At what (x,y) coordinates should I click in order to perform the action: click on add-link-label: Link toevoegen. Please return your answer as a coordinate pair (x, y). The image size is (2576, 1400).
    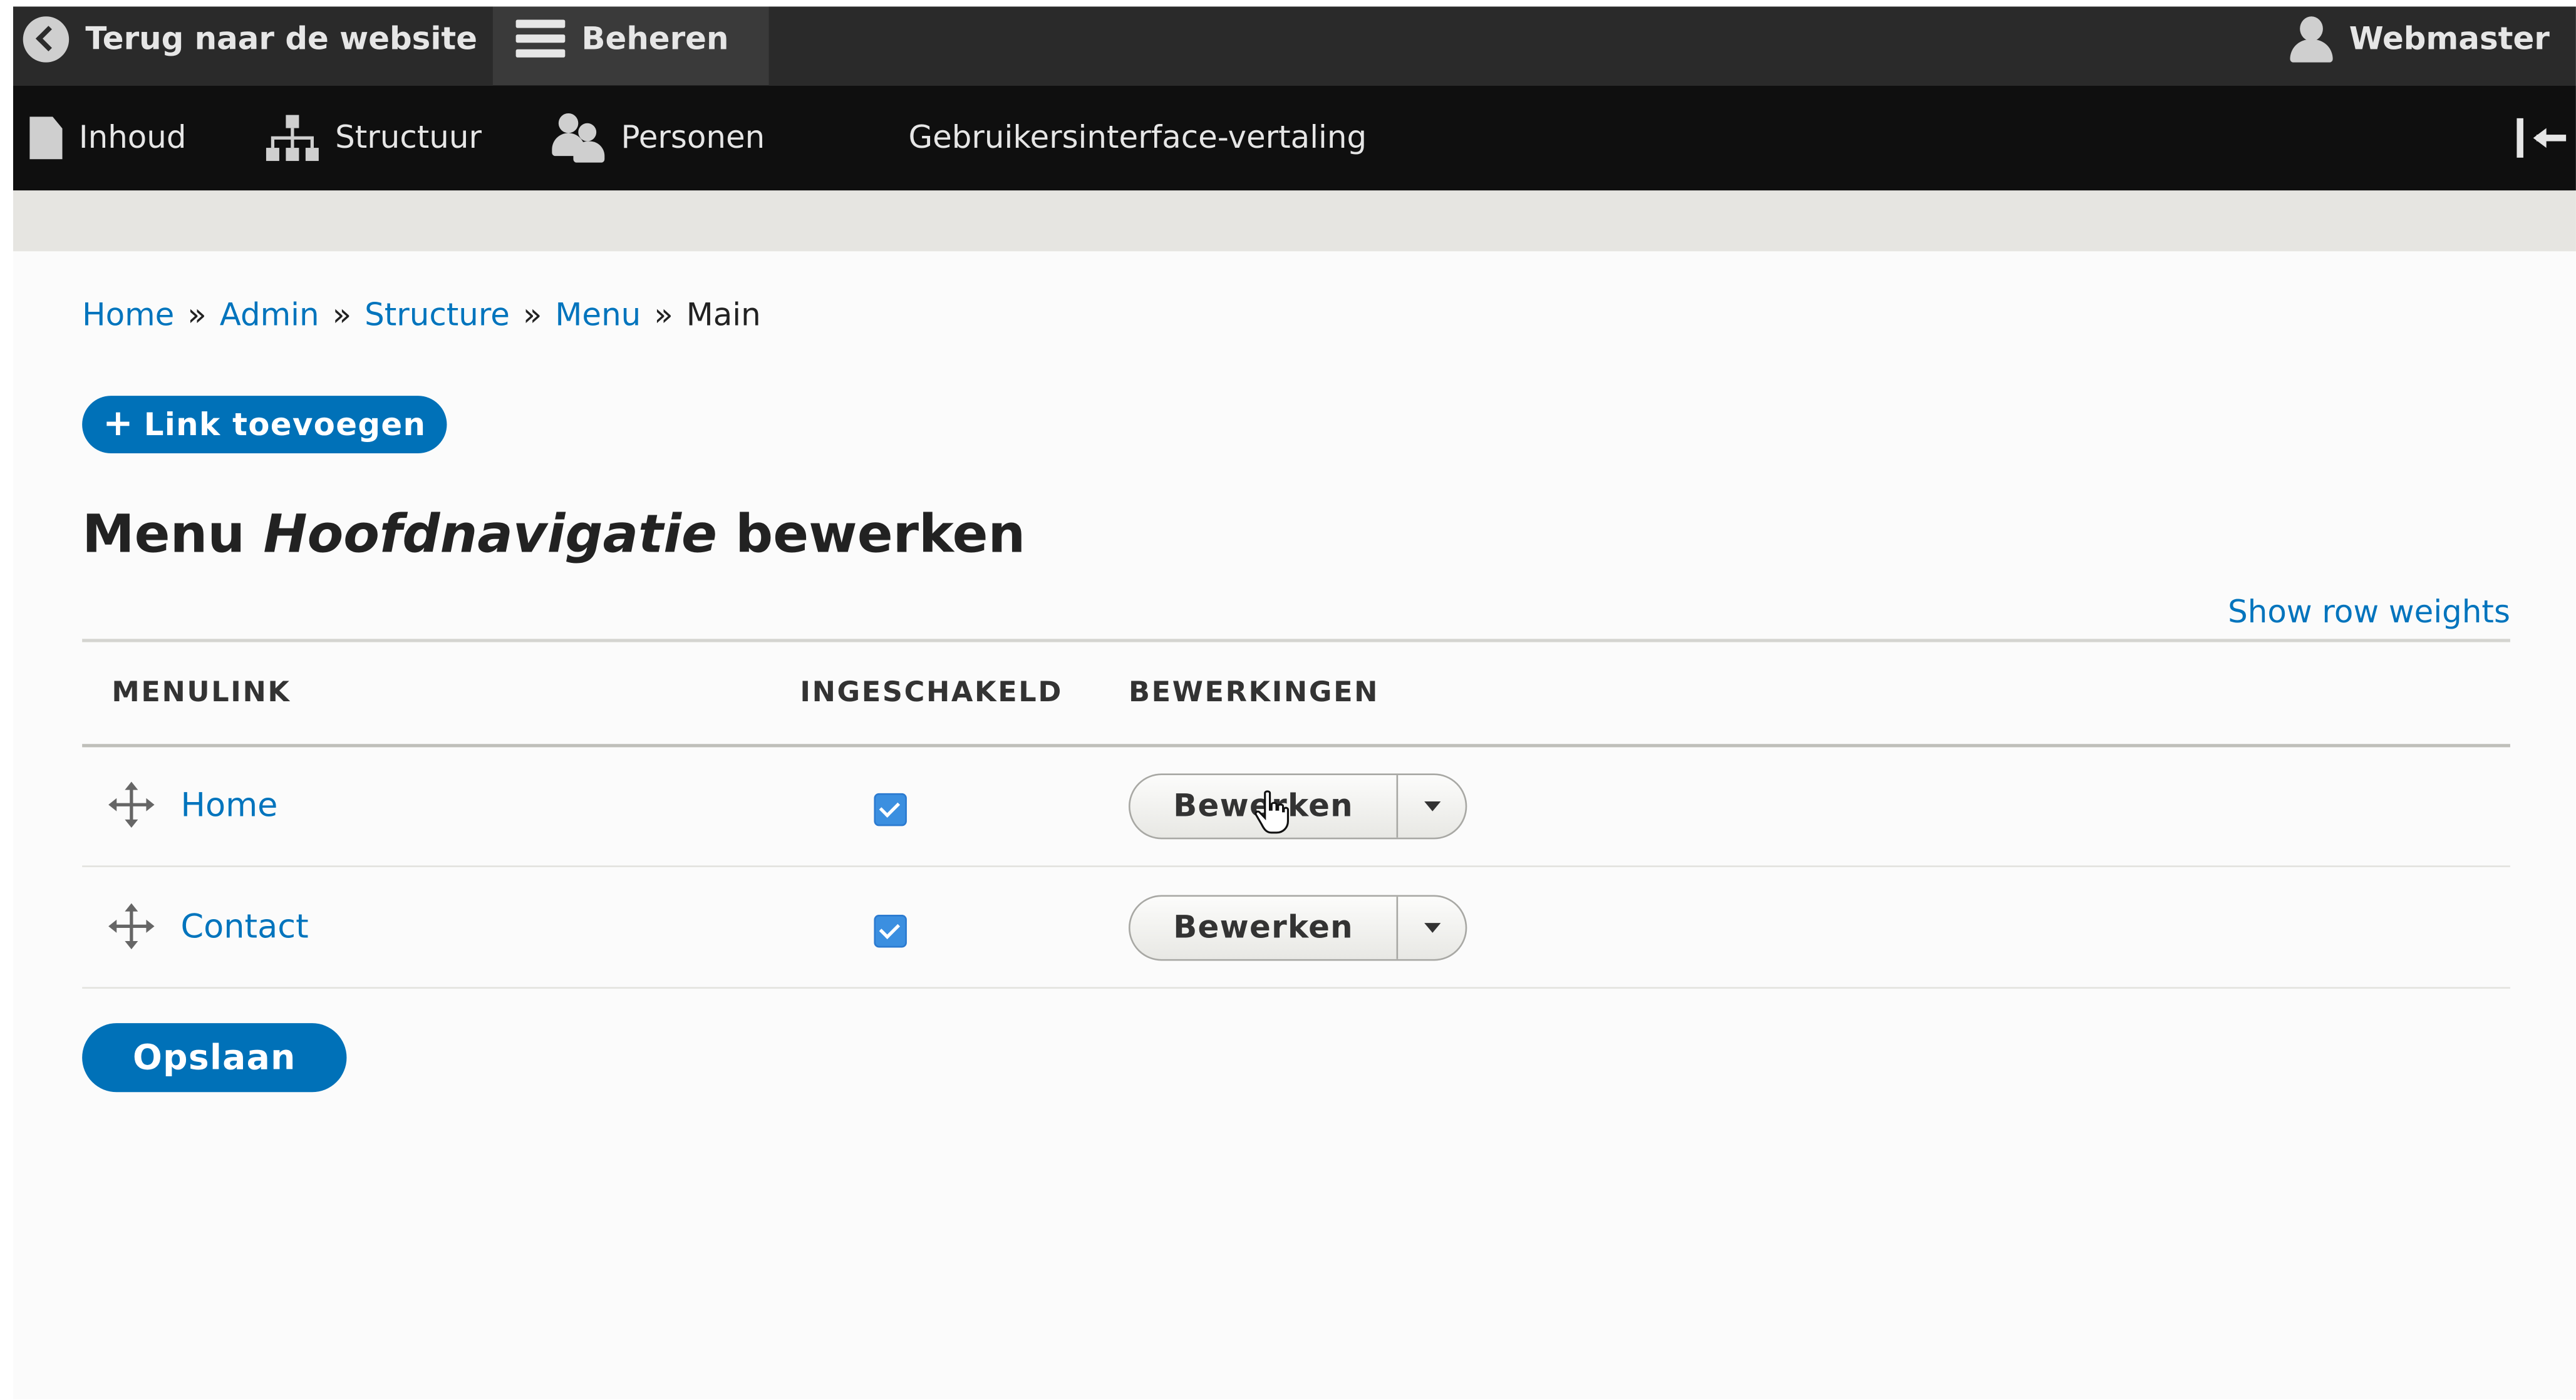
    Looking at the image, I should click on (285, 424).